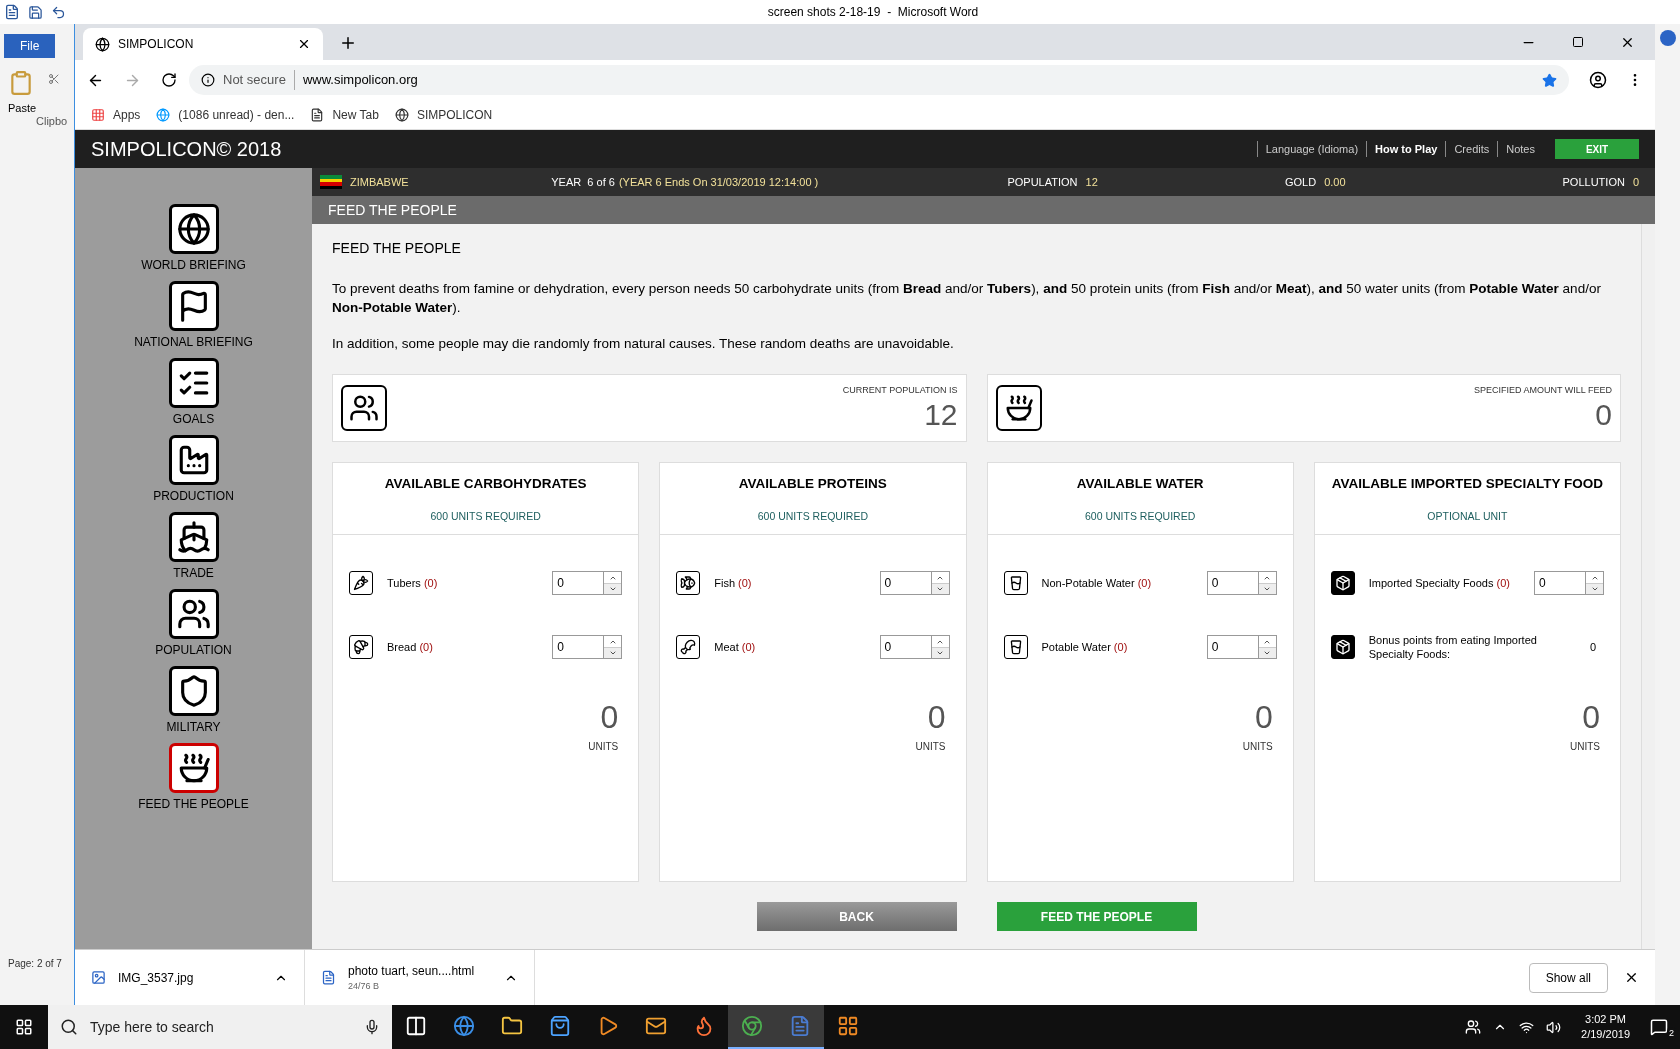 The image size is (1680, 1049). I want to click on sidebar-label: WORLD BRIEFING, so click(193, 265).